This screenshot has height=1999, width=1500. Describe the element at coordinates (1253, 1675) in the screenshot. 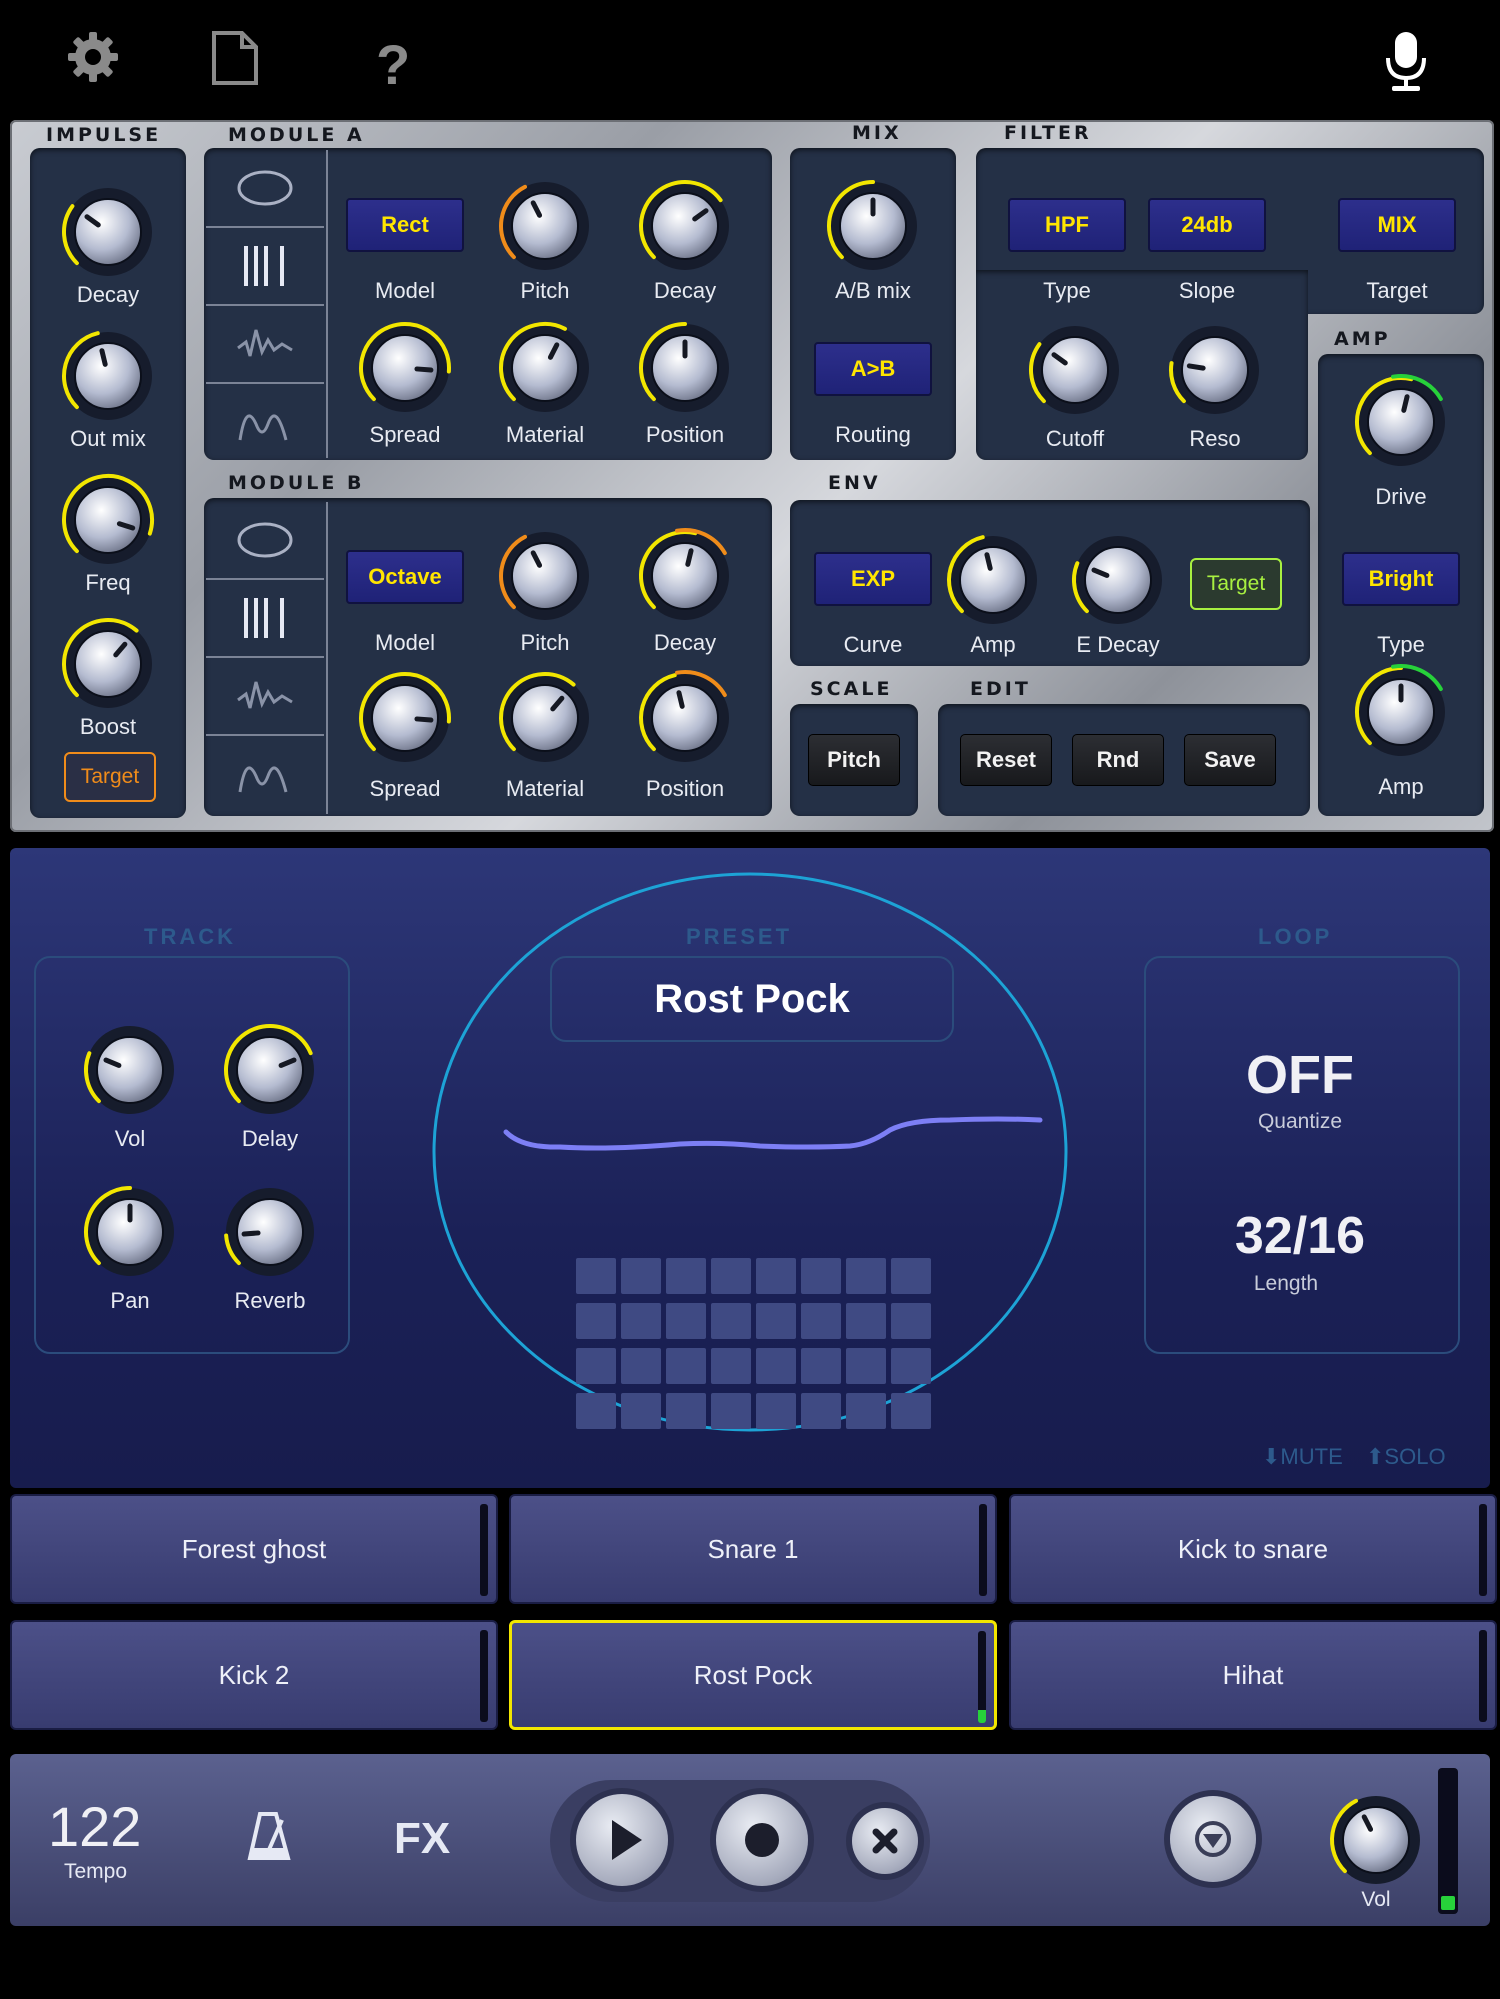

I see `track-pad-hihat: Hihat` at that location.